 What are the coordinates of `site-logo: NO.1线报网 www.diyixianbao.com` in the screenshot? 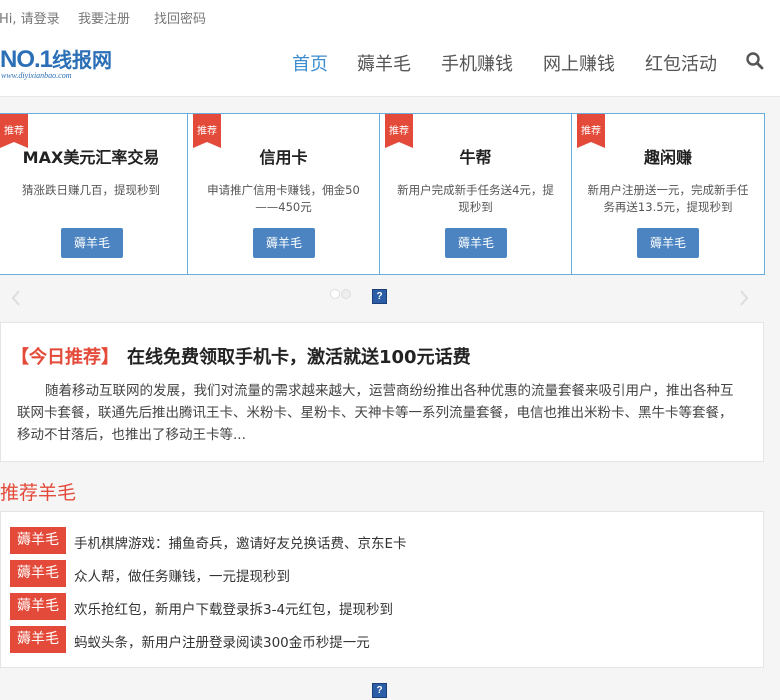 It's located at (57, 64).